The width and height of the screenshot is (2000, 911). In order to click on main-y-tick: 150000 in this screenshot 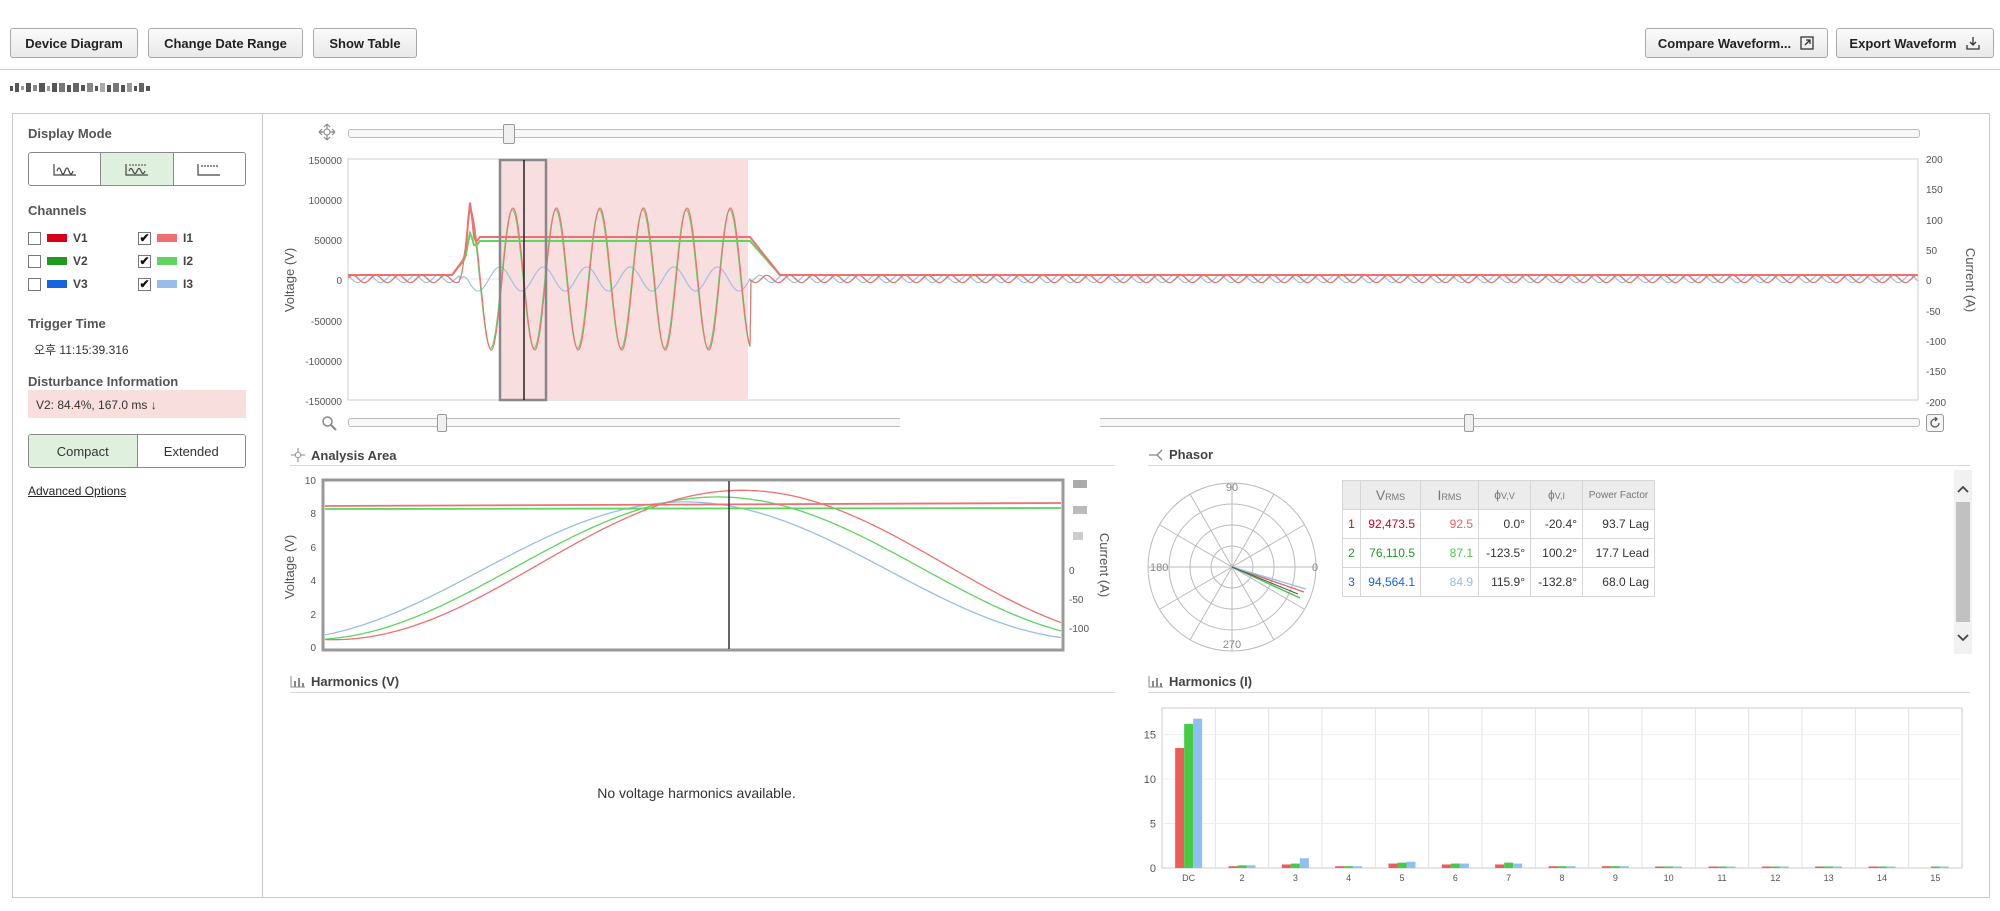, I will do `click(326, 161)`.